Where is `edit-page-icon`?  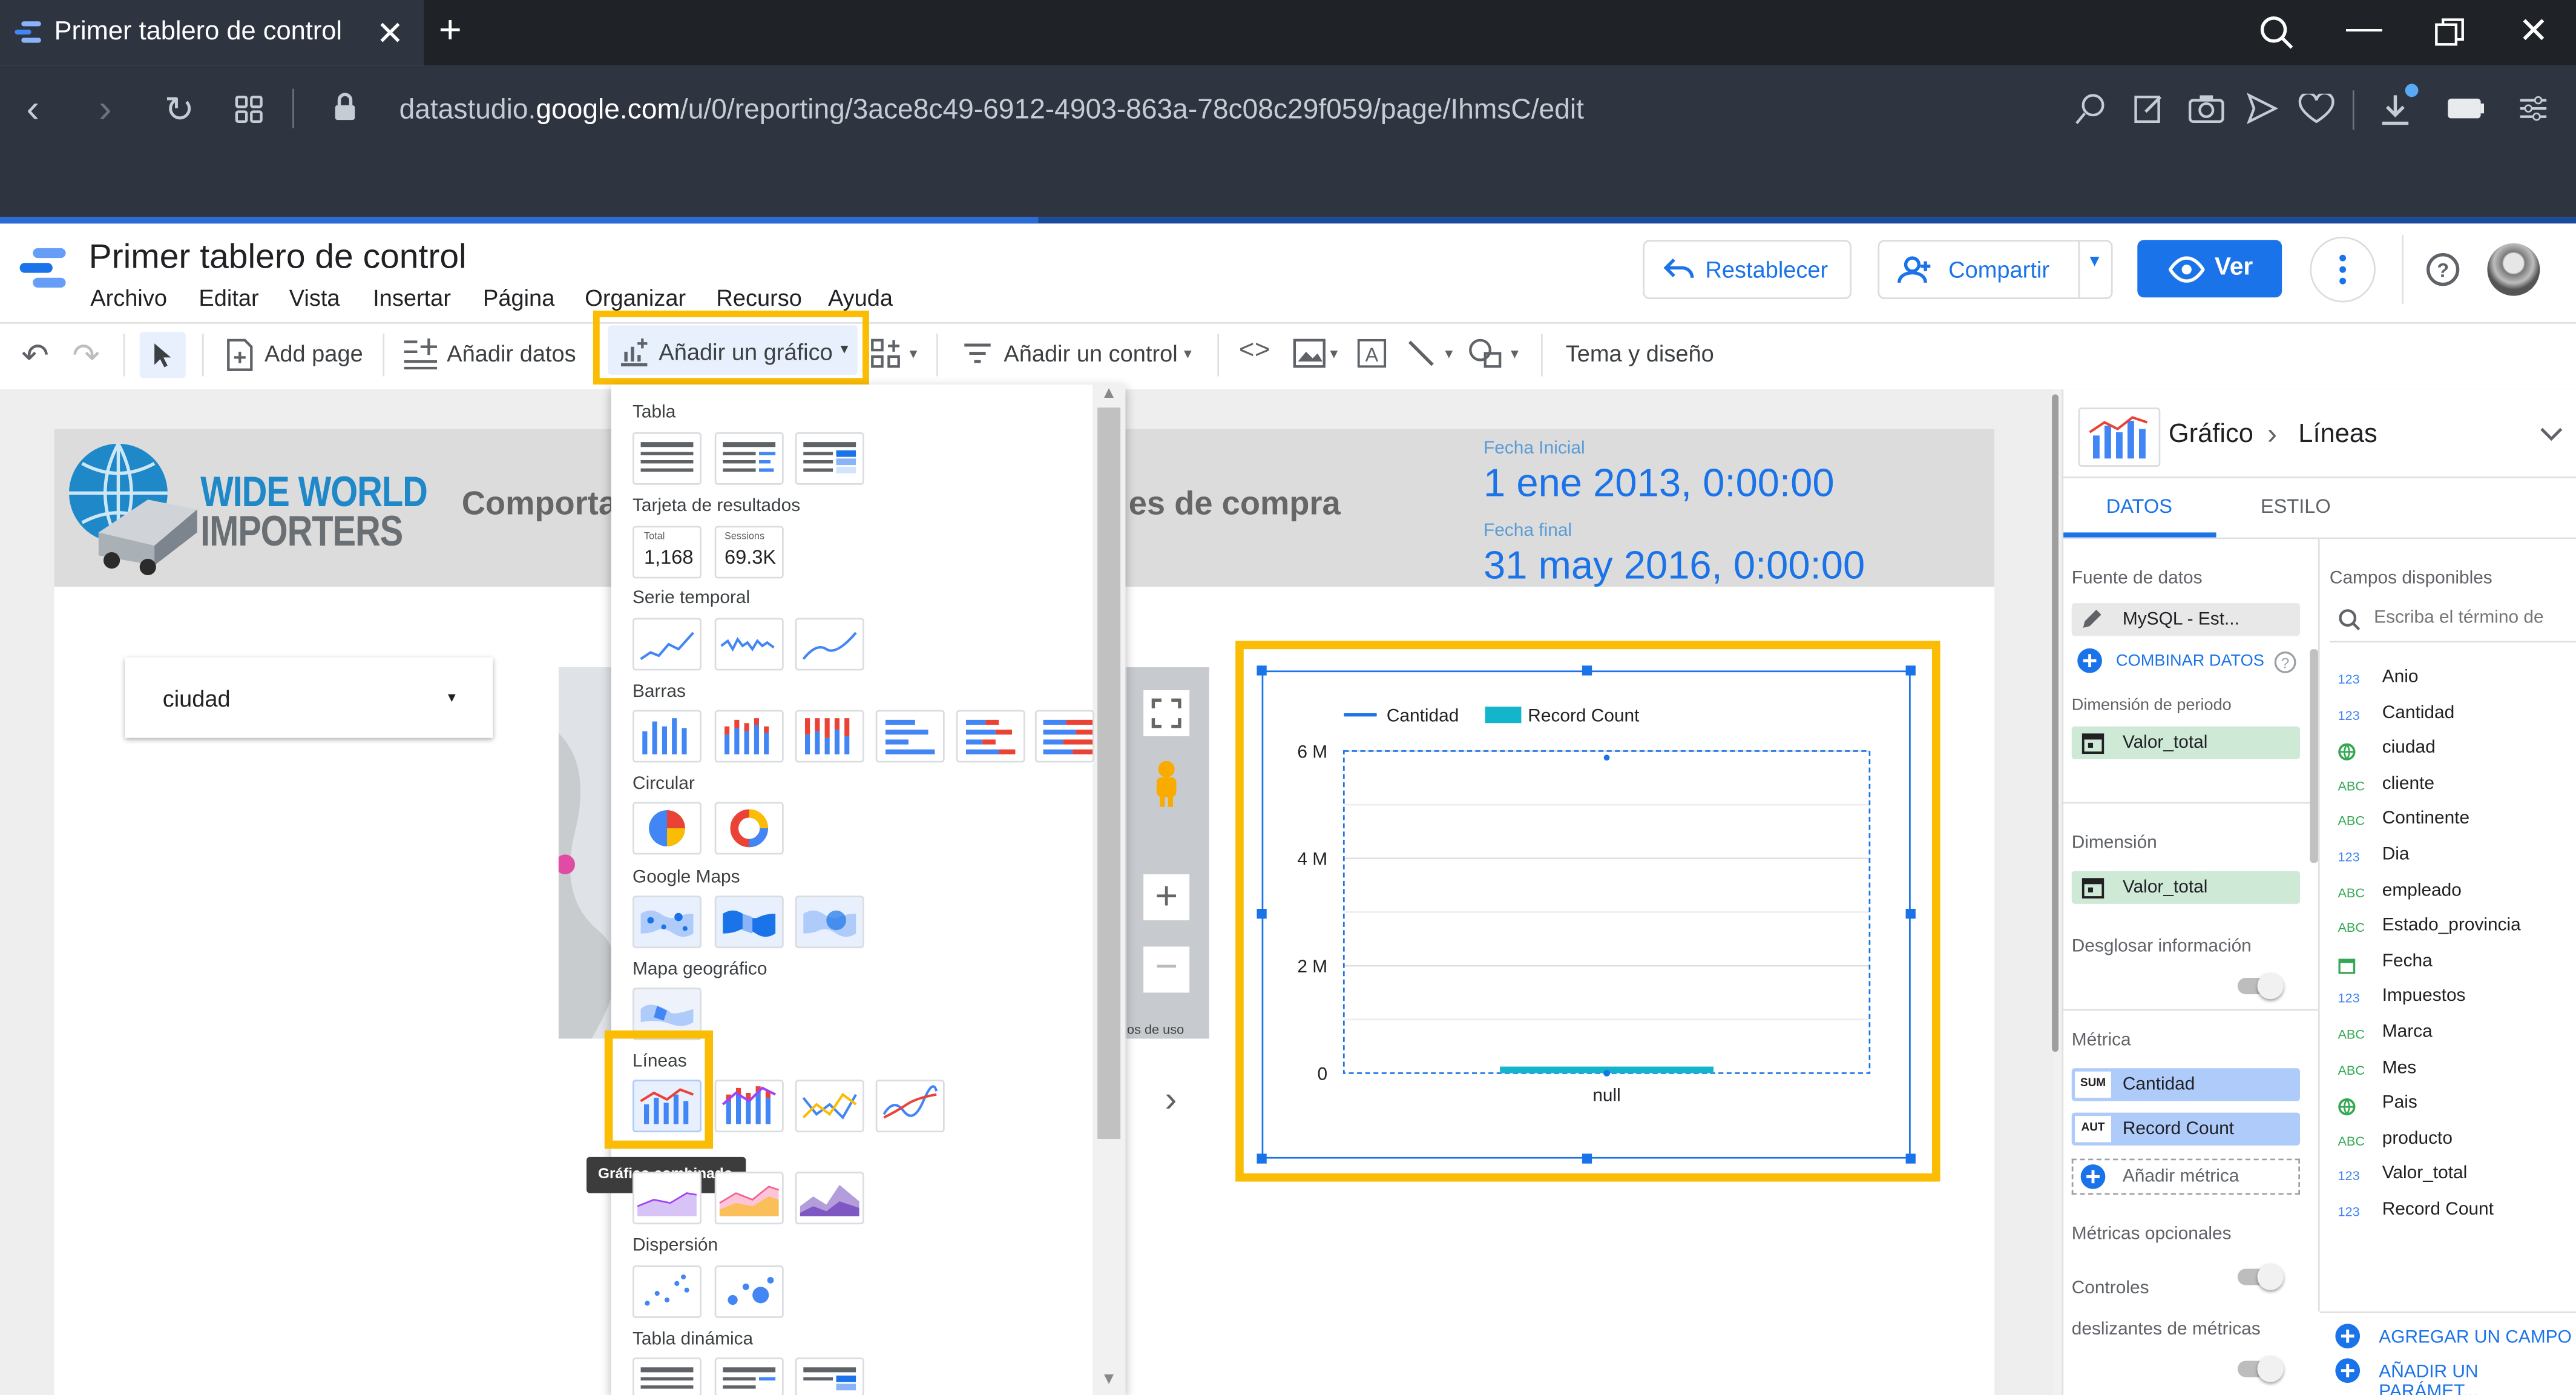
edit-page-icon is located at coordinates (2148, 108).